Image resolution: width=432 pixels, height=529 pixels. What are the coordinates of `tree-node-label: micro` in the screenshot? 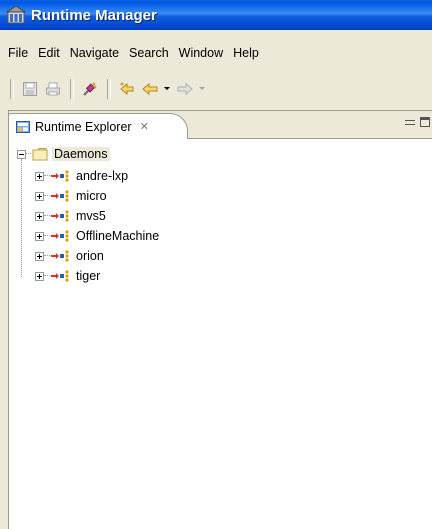 It's located at (91, 196).